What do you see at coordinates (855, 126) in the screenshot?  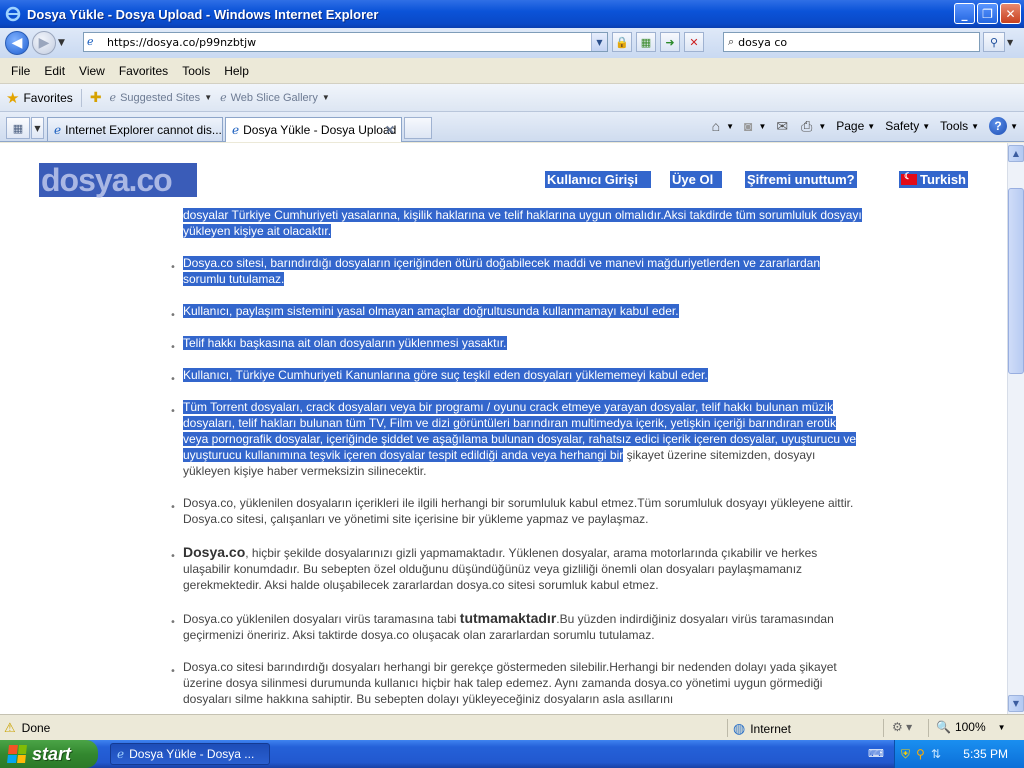 I see `page-menu: Page ▼` at bounding box center [855, 126].